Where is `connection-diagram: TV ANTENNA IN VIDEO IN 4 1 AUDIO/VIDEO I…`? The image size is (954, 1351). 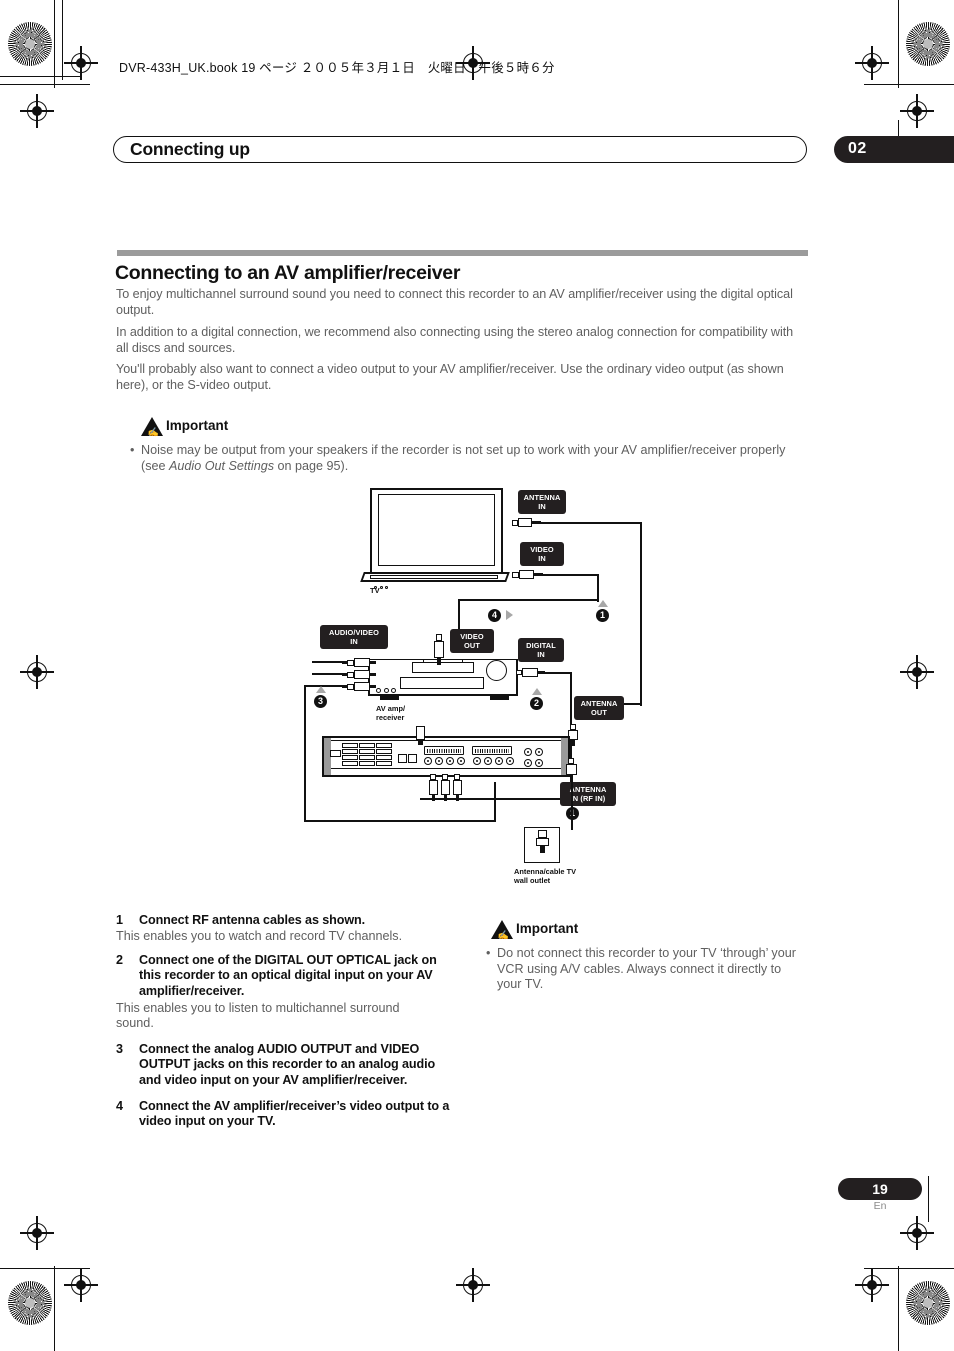
connection-diagram: TV ANTENNA IN VIDEO IN 4 1 AUDIO/VIDEO I… is located at coordinates (485, 687).